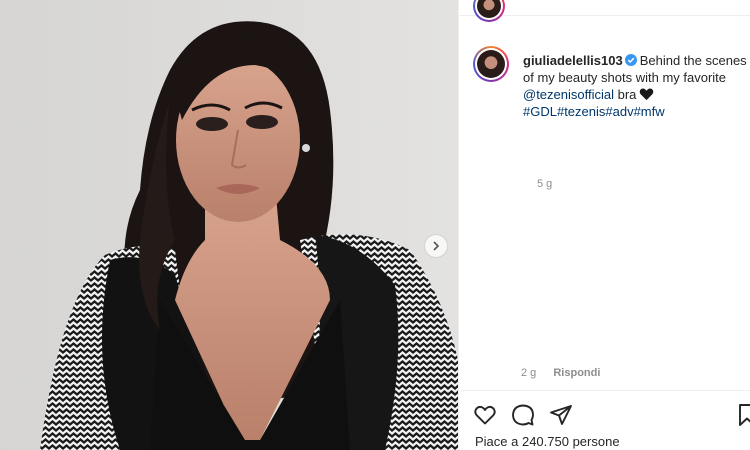 The height and width of the screenshot is (450, 750). I want to click on share-button, so click(561, 415).